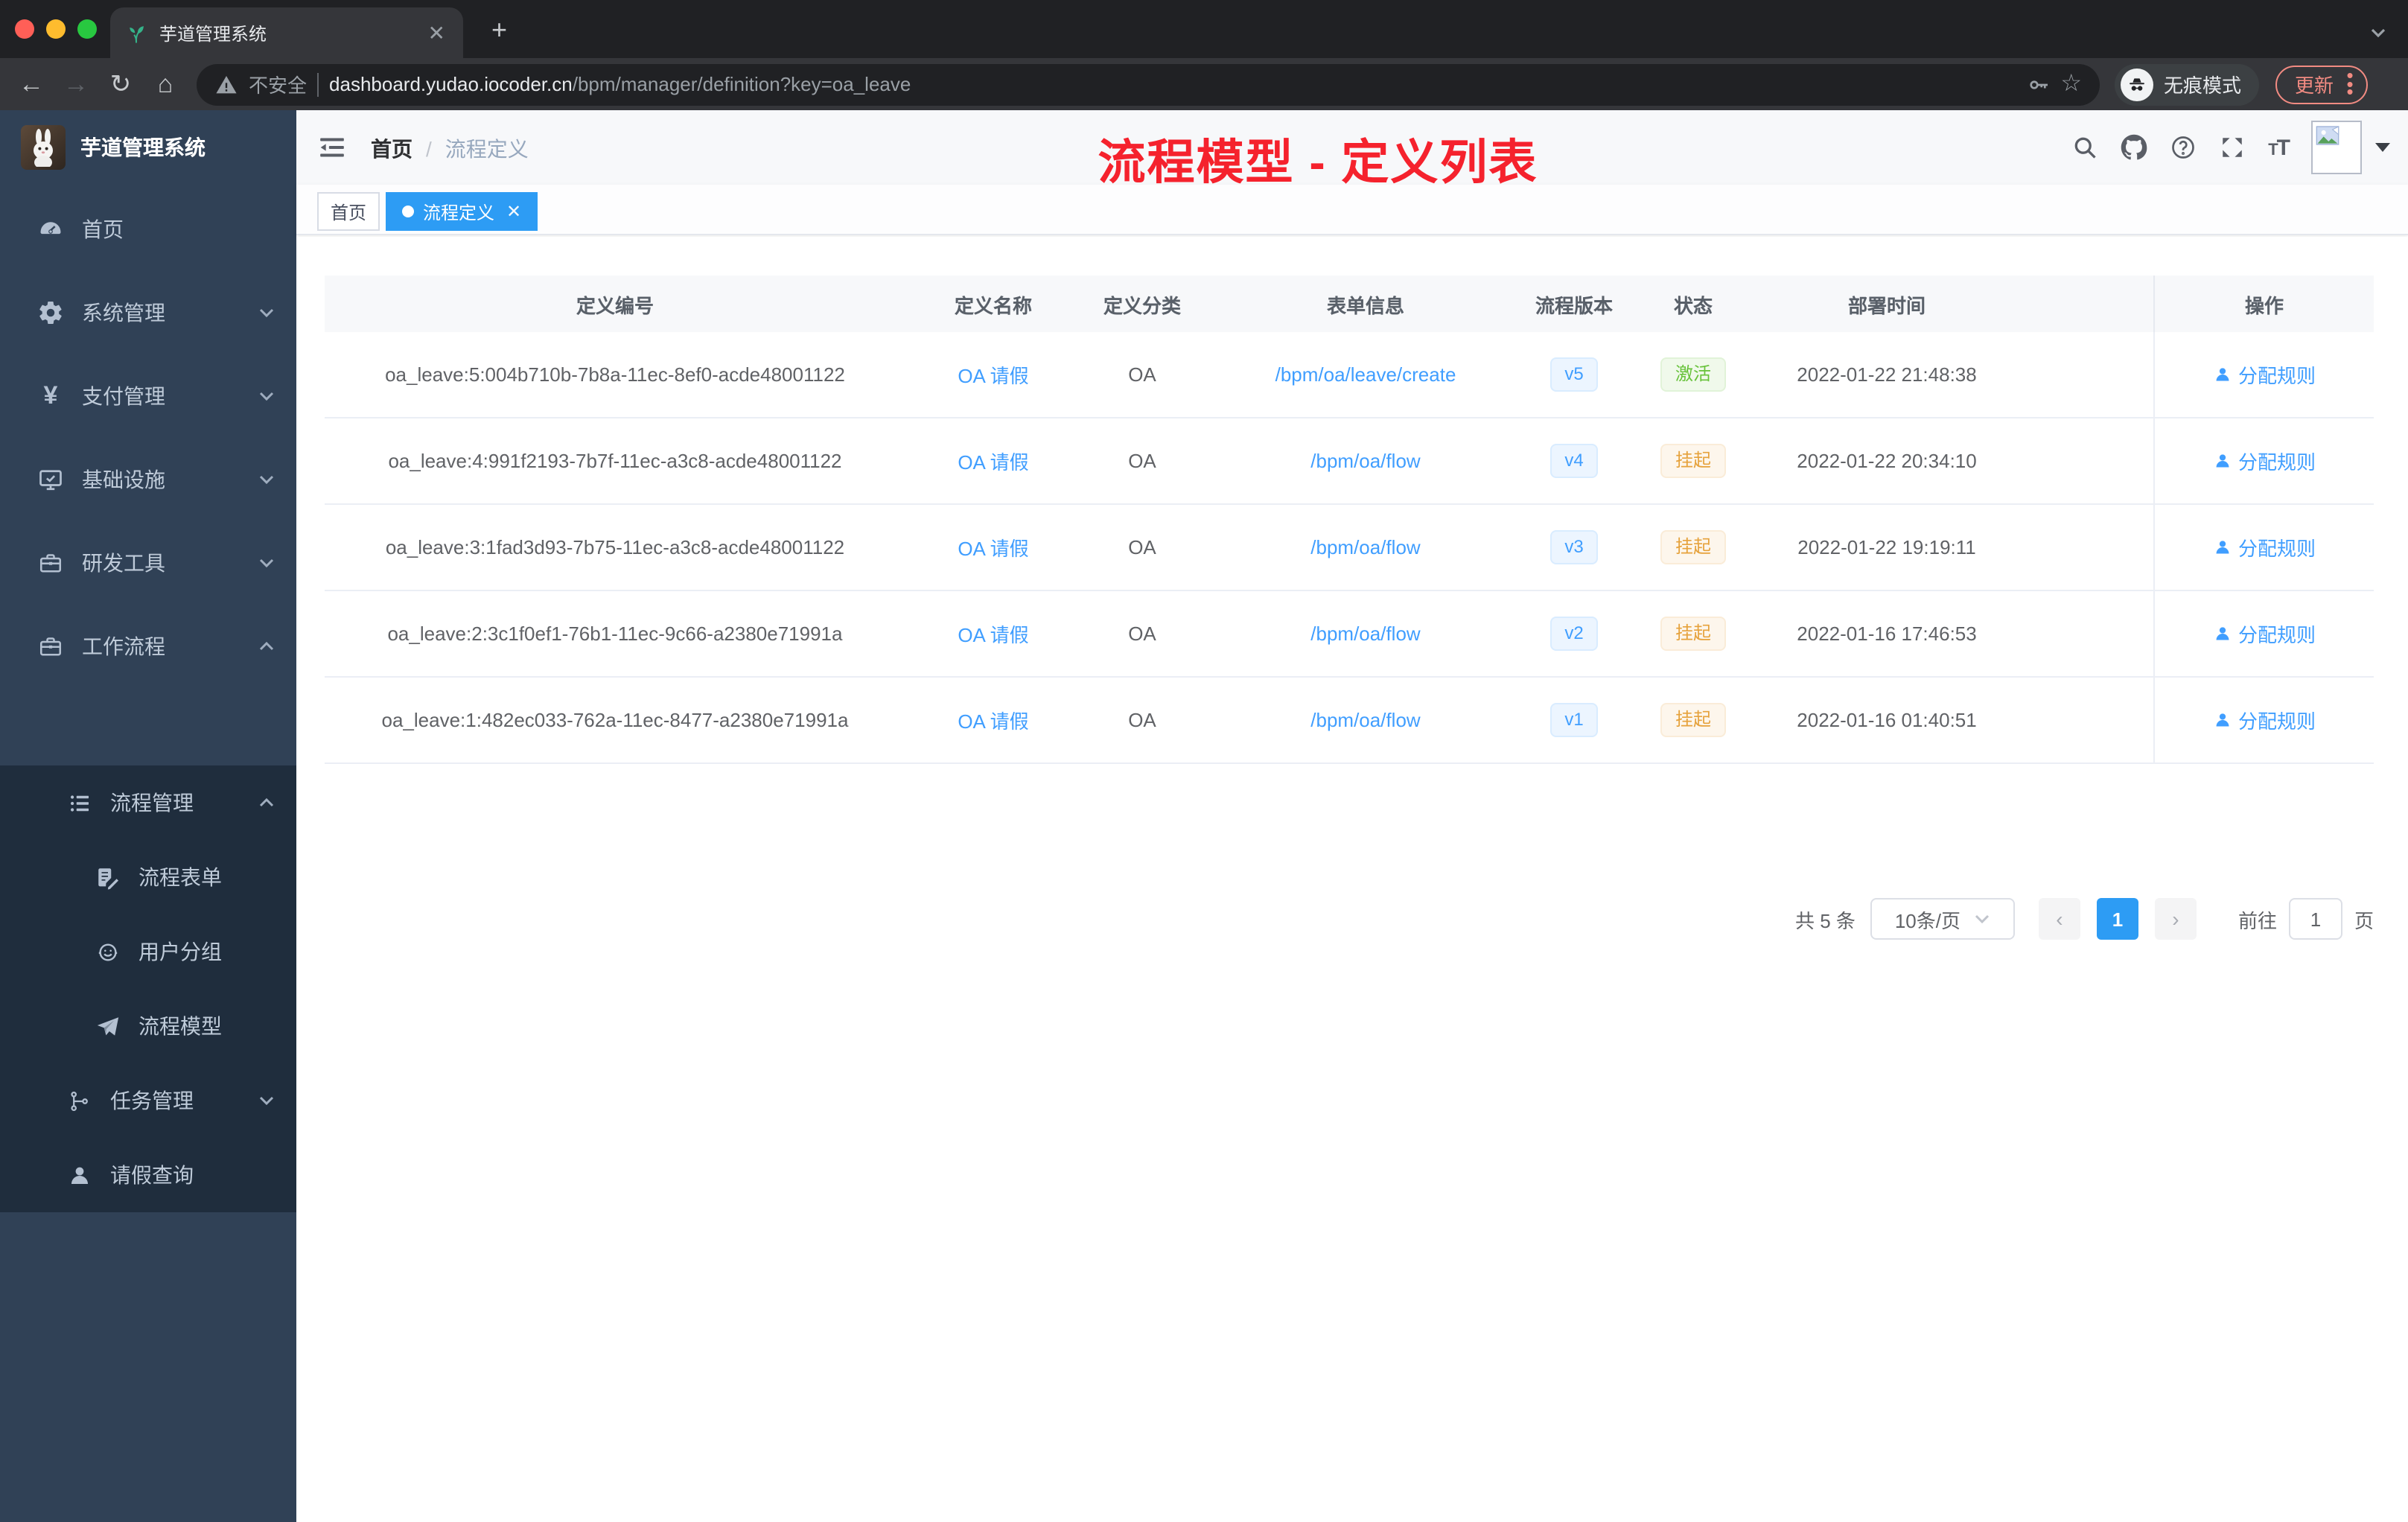  Describe the element at coordinates (2117, 919) in the screenshot. I see `current-page-button: 1` at that location.